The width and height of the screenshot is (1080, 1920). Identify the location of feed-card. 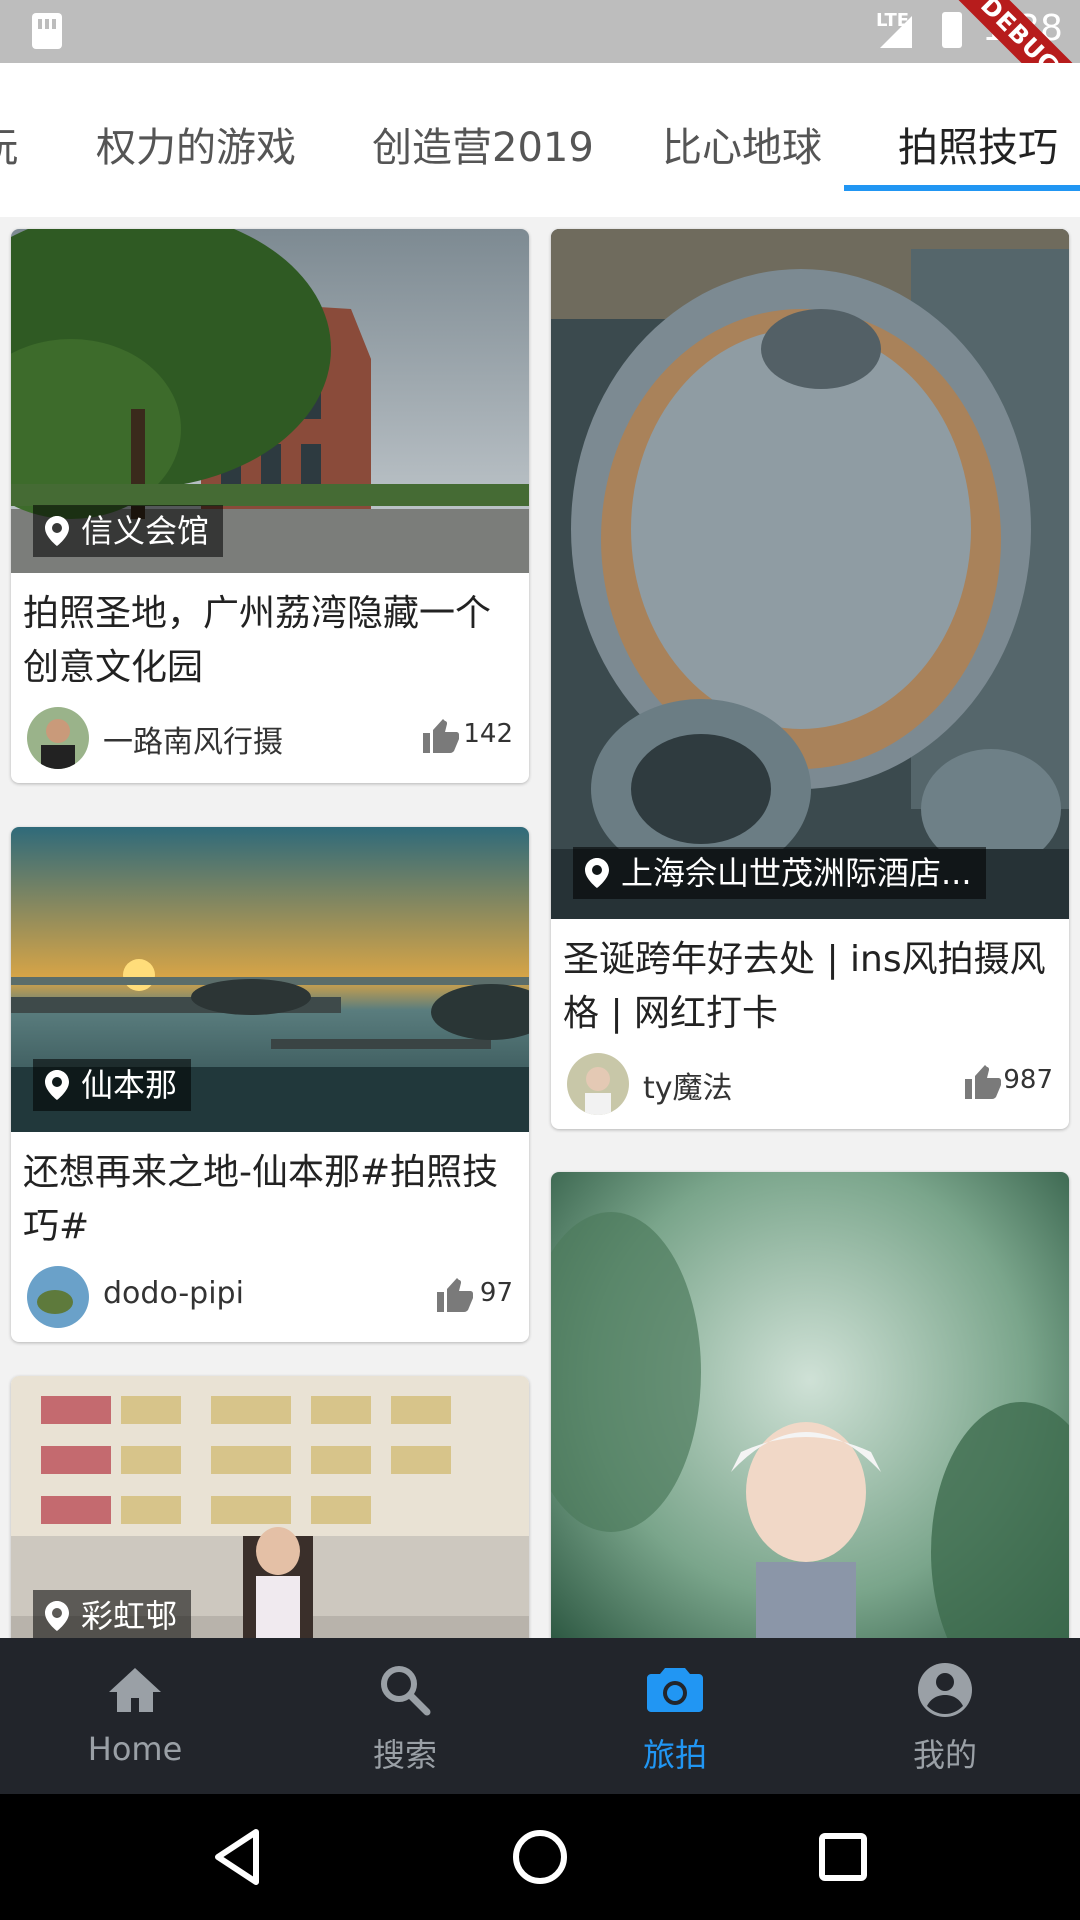
(810, 1405).